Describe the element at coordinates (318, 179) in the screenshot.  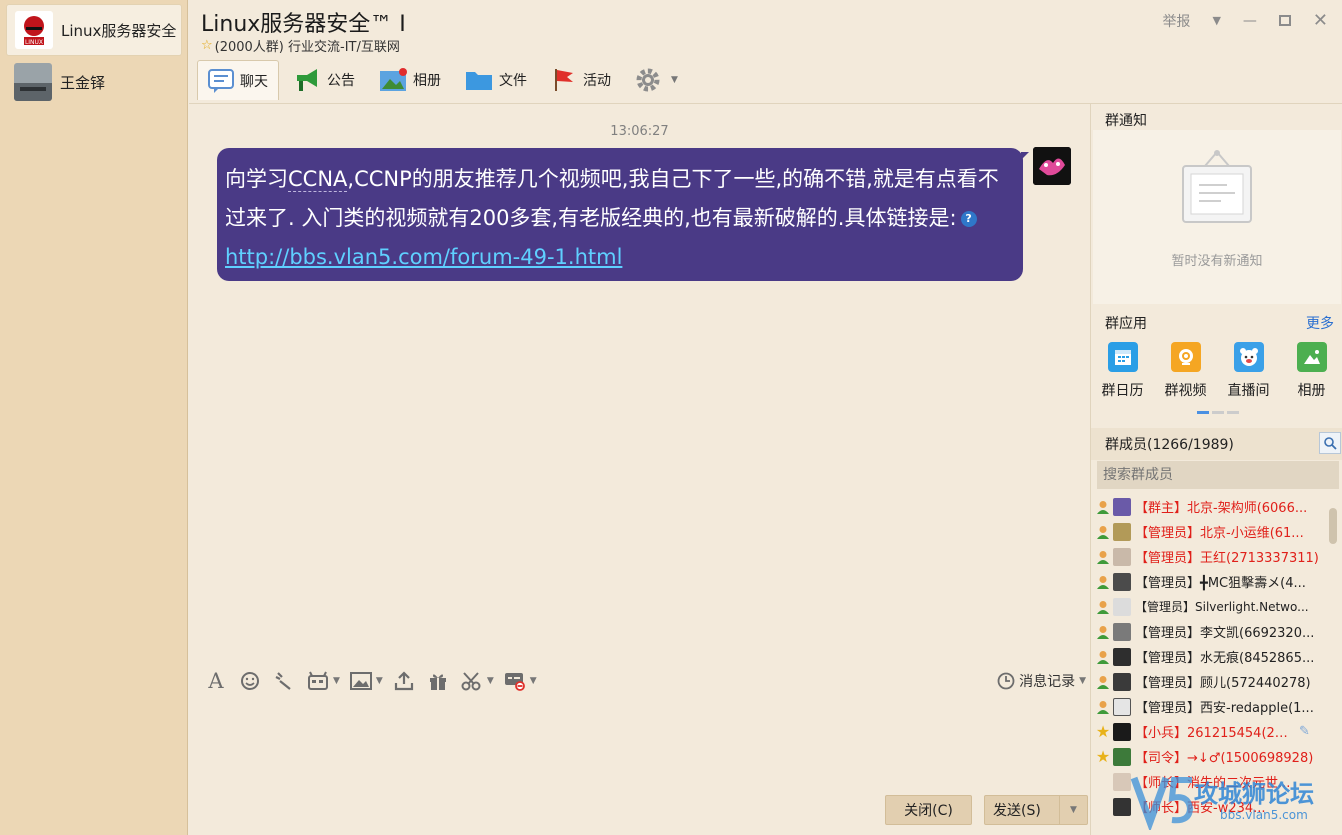
I see `highlight-term: CCNA` at that location.